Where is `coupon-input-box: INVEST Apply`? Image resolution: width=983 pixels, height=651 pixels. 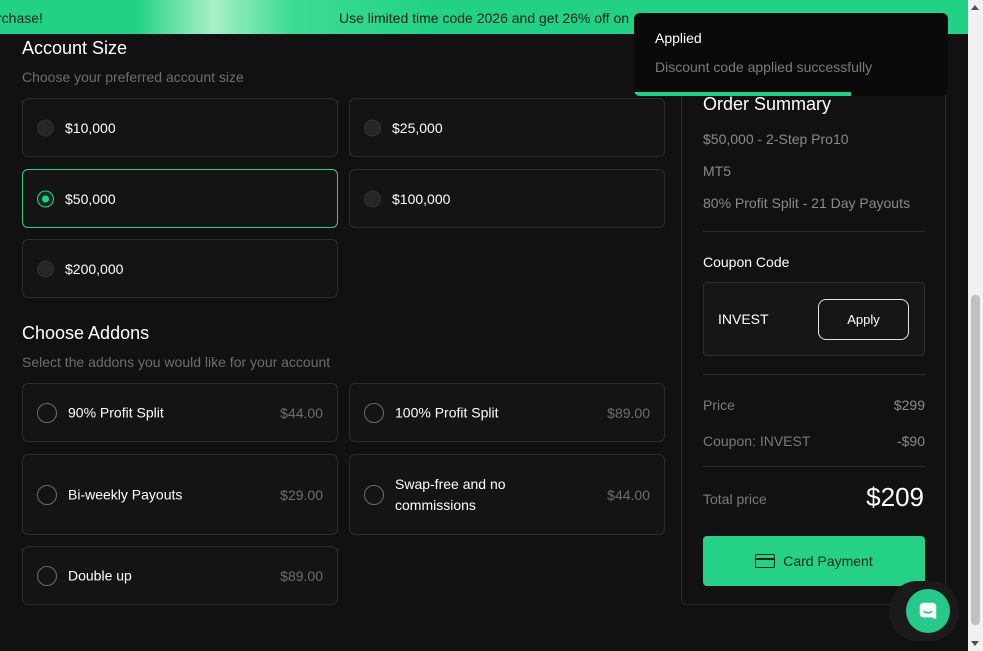
coupon-input-box: INVEST Apply is located at coordinates (814, 319).